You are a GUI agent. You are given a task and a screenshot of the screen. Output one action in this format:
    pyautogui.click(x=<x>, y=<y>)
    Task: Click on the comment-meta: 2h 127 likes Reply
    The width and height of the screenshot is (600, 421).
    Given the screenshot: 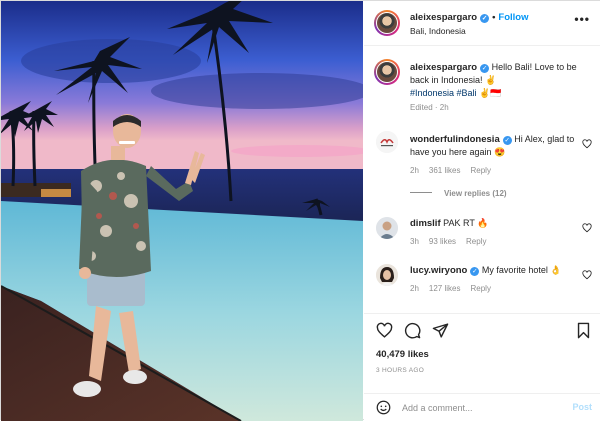 What is the action you would take?
    pyautogui.click(x=455, y=288)
    